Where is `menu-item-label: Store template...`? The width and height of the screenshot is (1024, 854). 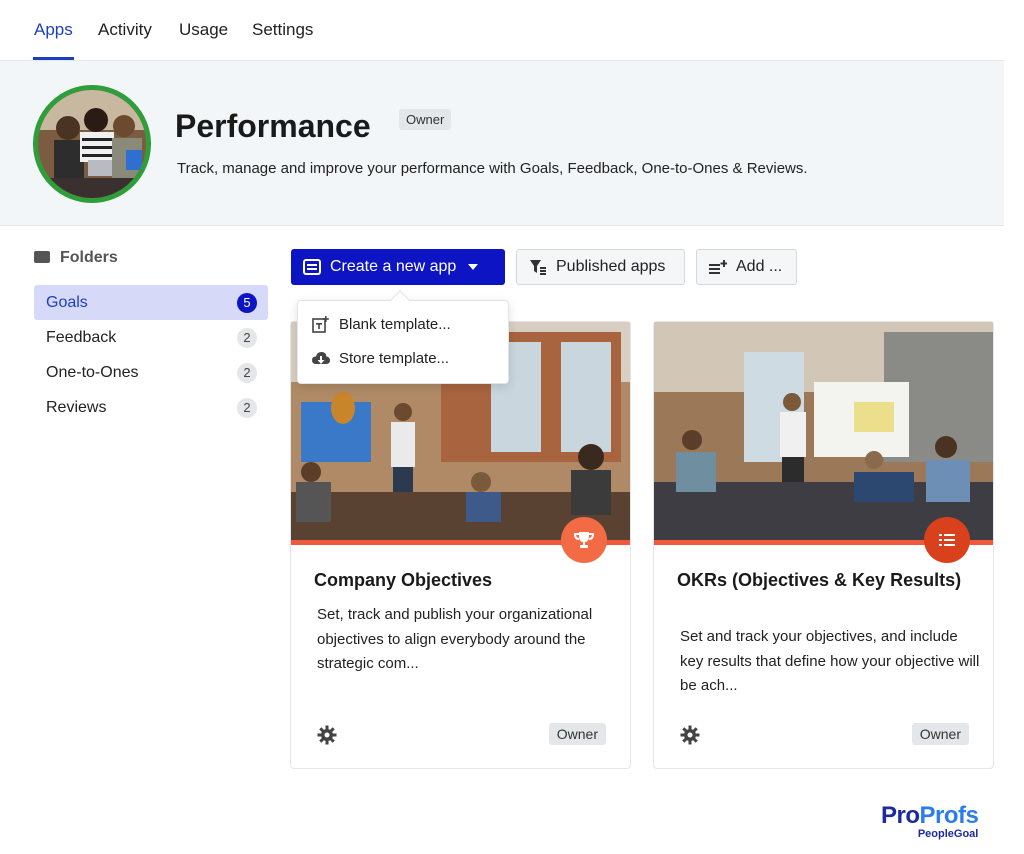 menu-item-label: Store template... is located at coordinates (394, 358).